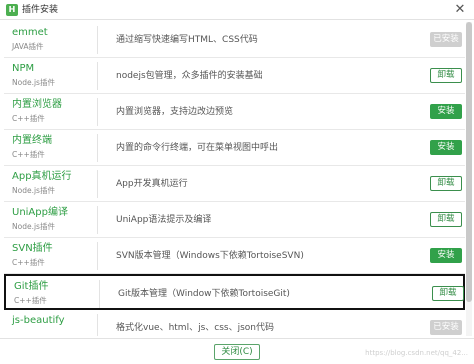 The image size is (474, 364). I want to click on plugin-row: NPM Node.js插件 nodejs包管理，众多插件的安装基础 卸载, so click(234, 76).